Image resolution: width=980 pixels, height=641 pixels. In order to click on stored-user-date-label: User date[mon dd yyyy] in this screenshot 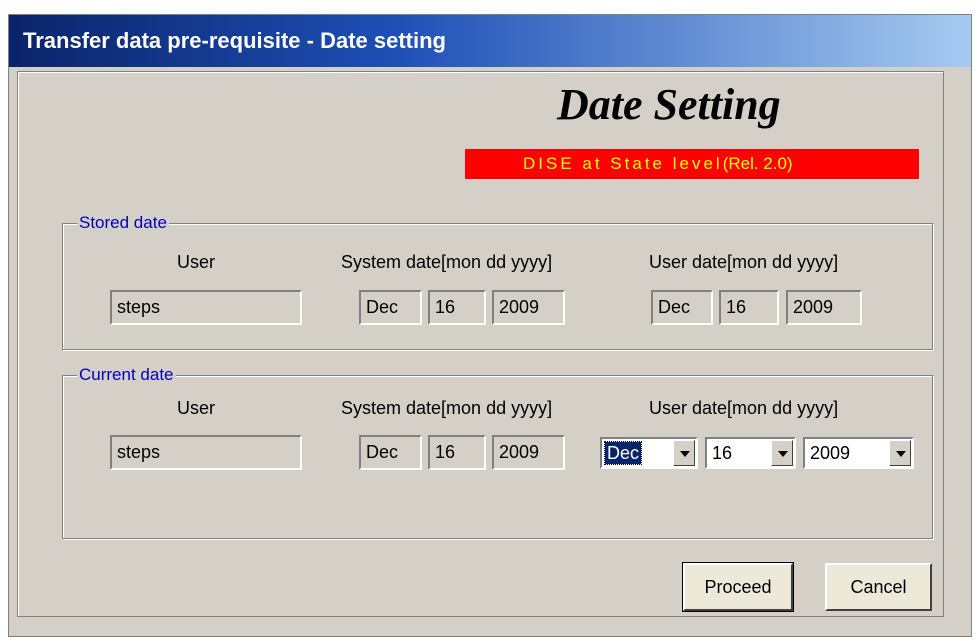, I will do `click(744, 262)`.